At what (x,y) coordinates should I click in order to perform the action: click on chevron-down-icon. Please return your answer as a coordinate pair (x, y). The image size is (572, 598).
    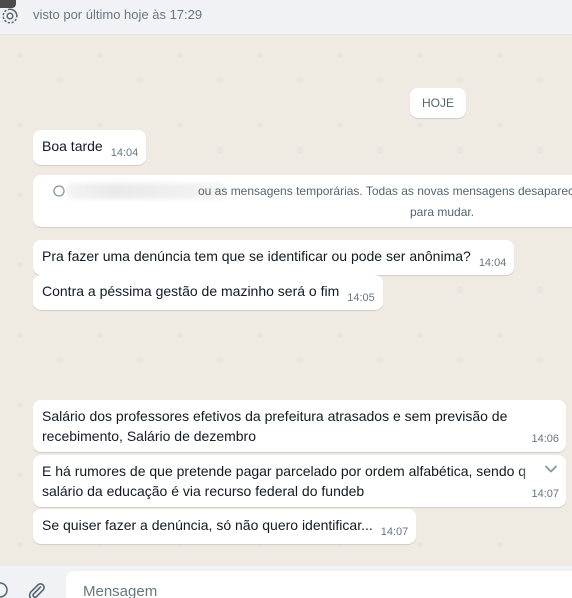
    Looking at the image, I should click on (551, 469).